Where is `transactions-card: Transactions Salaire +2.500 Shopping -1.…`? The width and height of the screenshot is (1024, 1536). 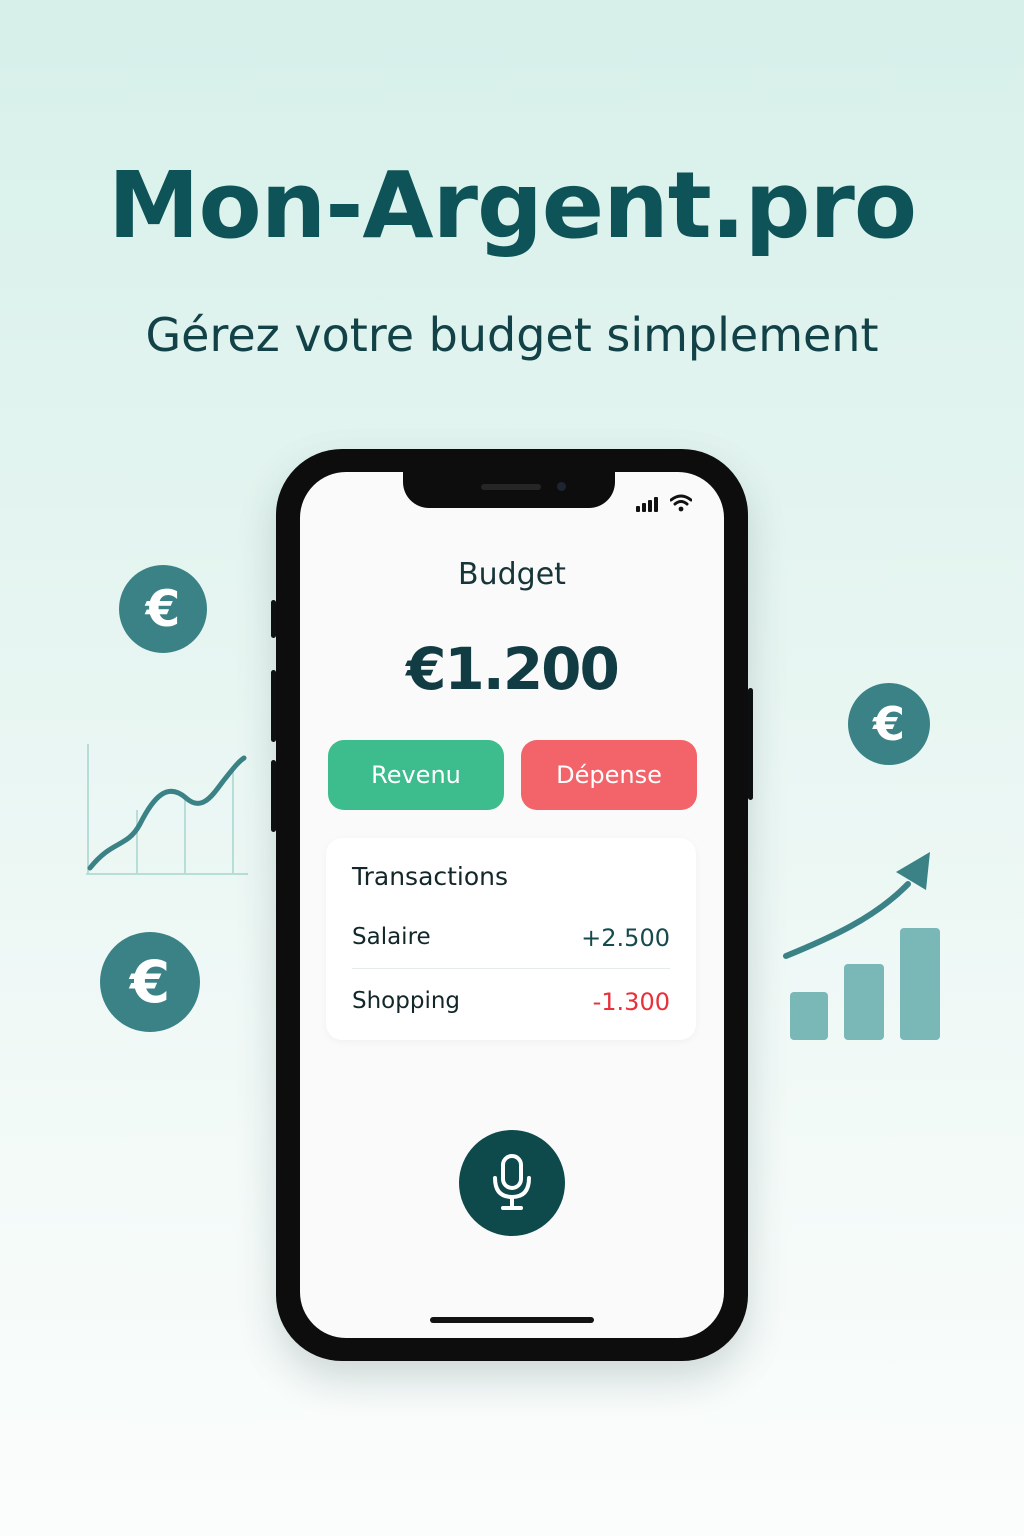 transactions-card: Transactions Salaire +2.500 Shopping -1.… is located at coordinates (511, 939).